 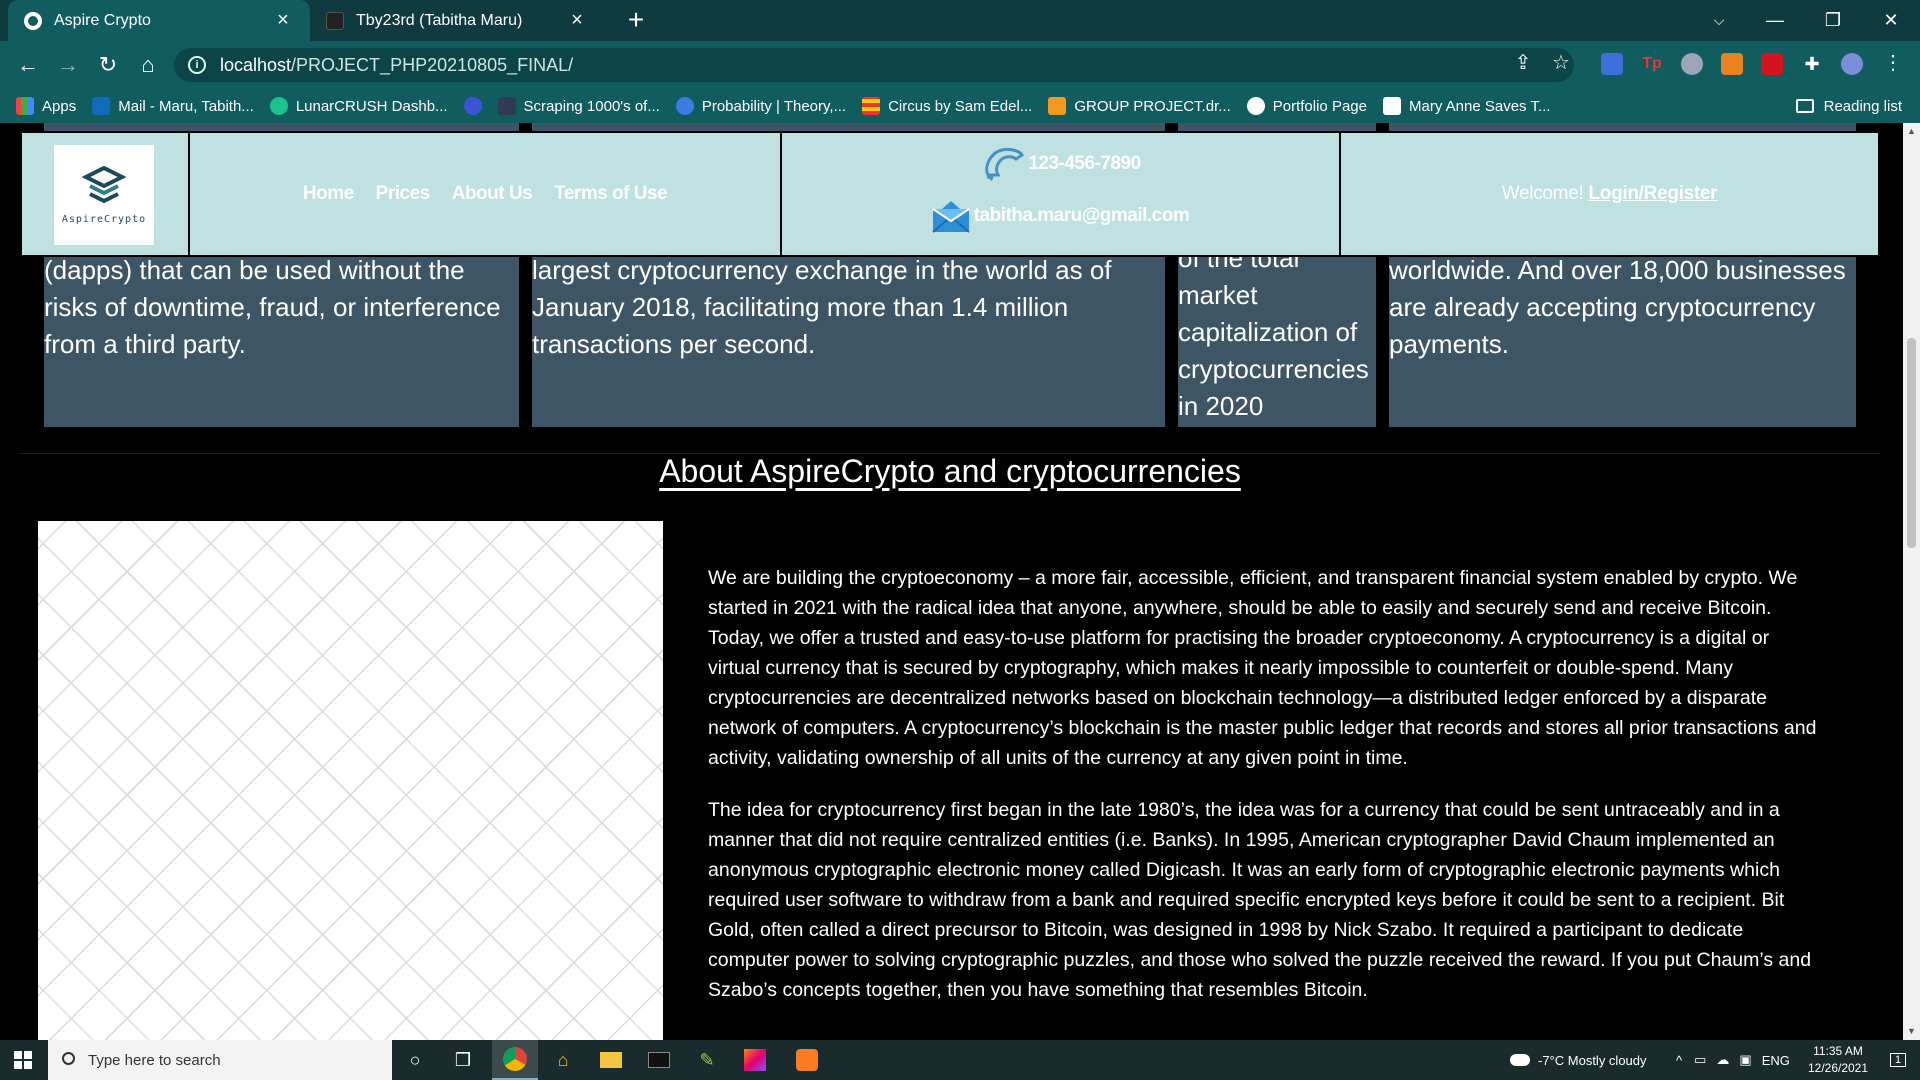 What do you see at coordinates (492, 194) in the screenshot?
I see `nav-about-us: About Us` at bounding box center [492, 194].